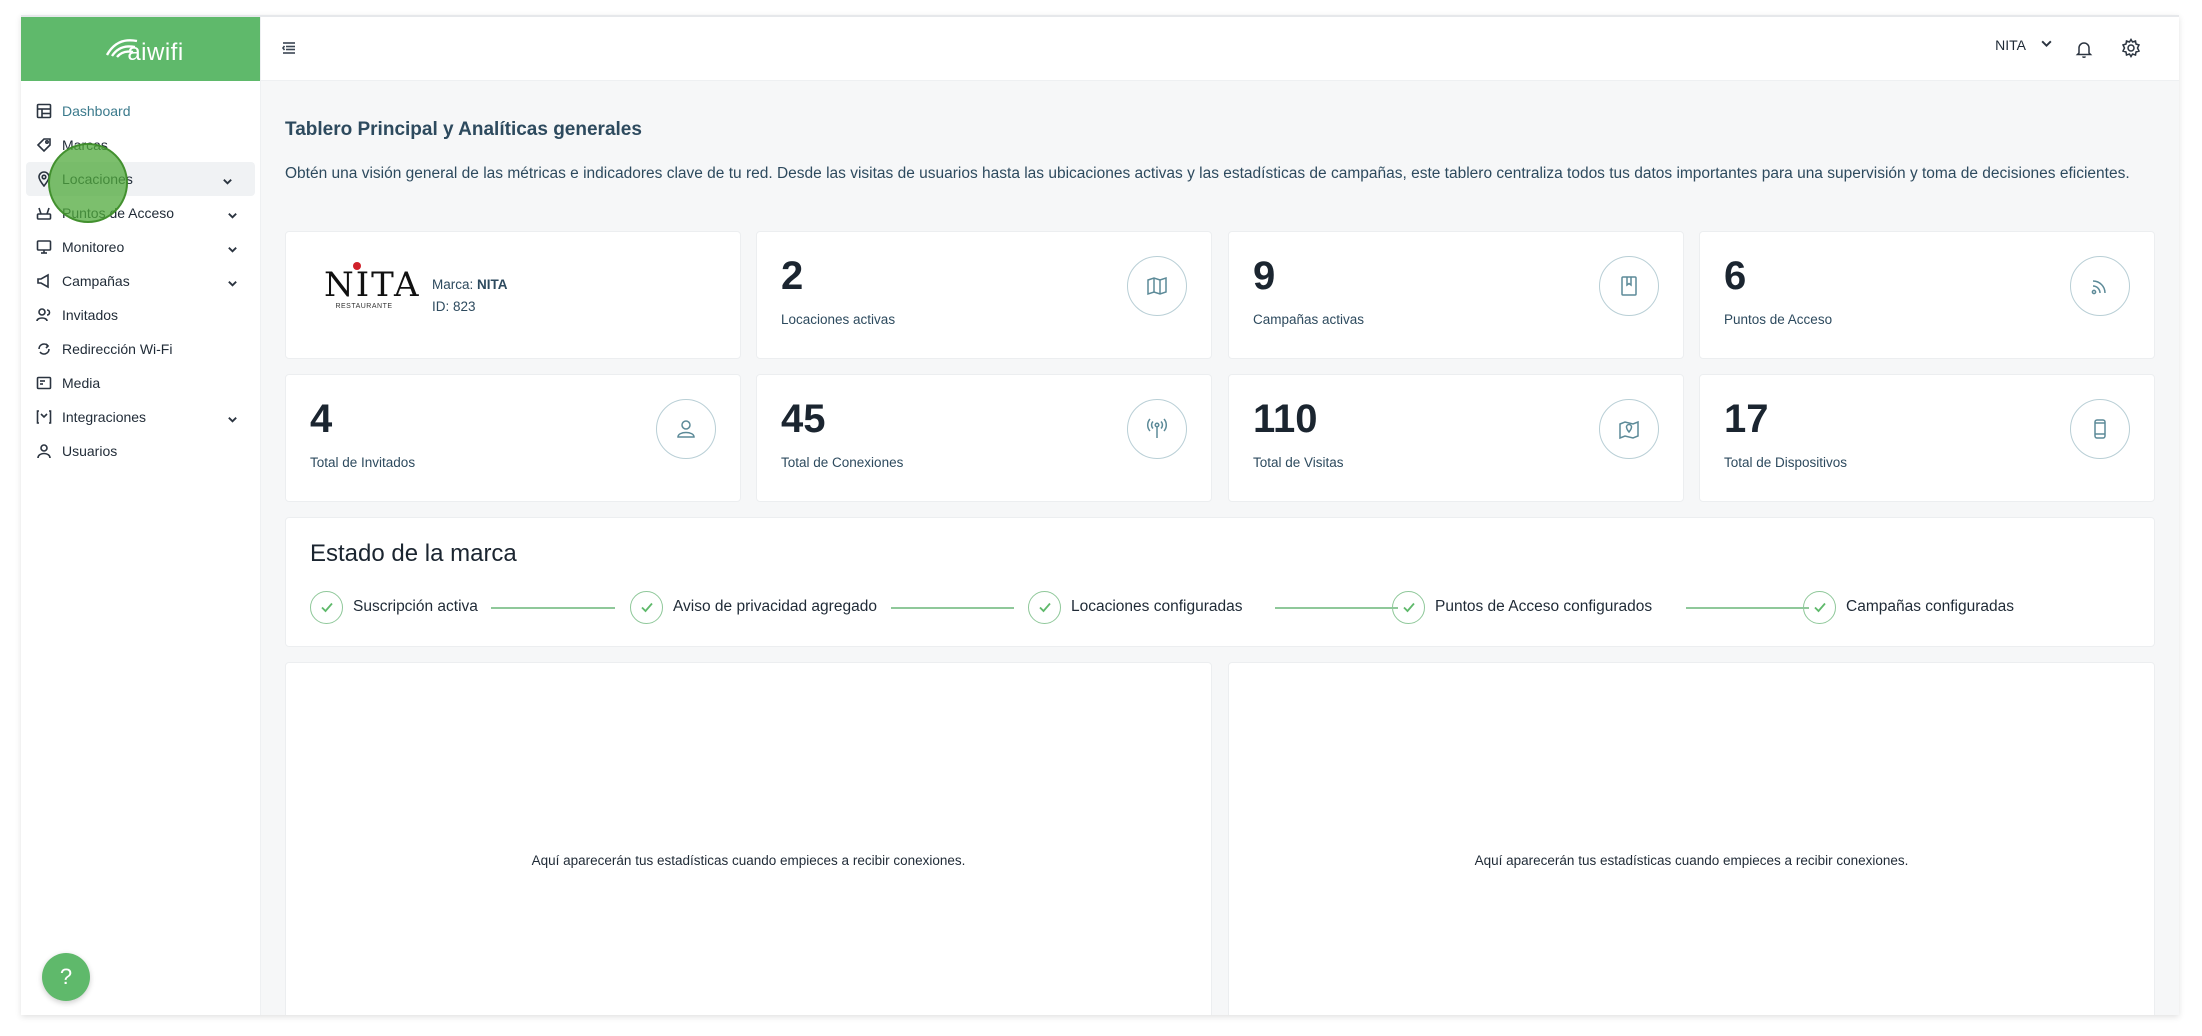  I want to click on sidebar-item-media: Media, so click(140, 383).